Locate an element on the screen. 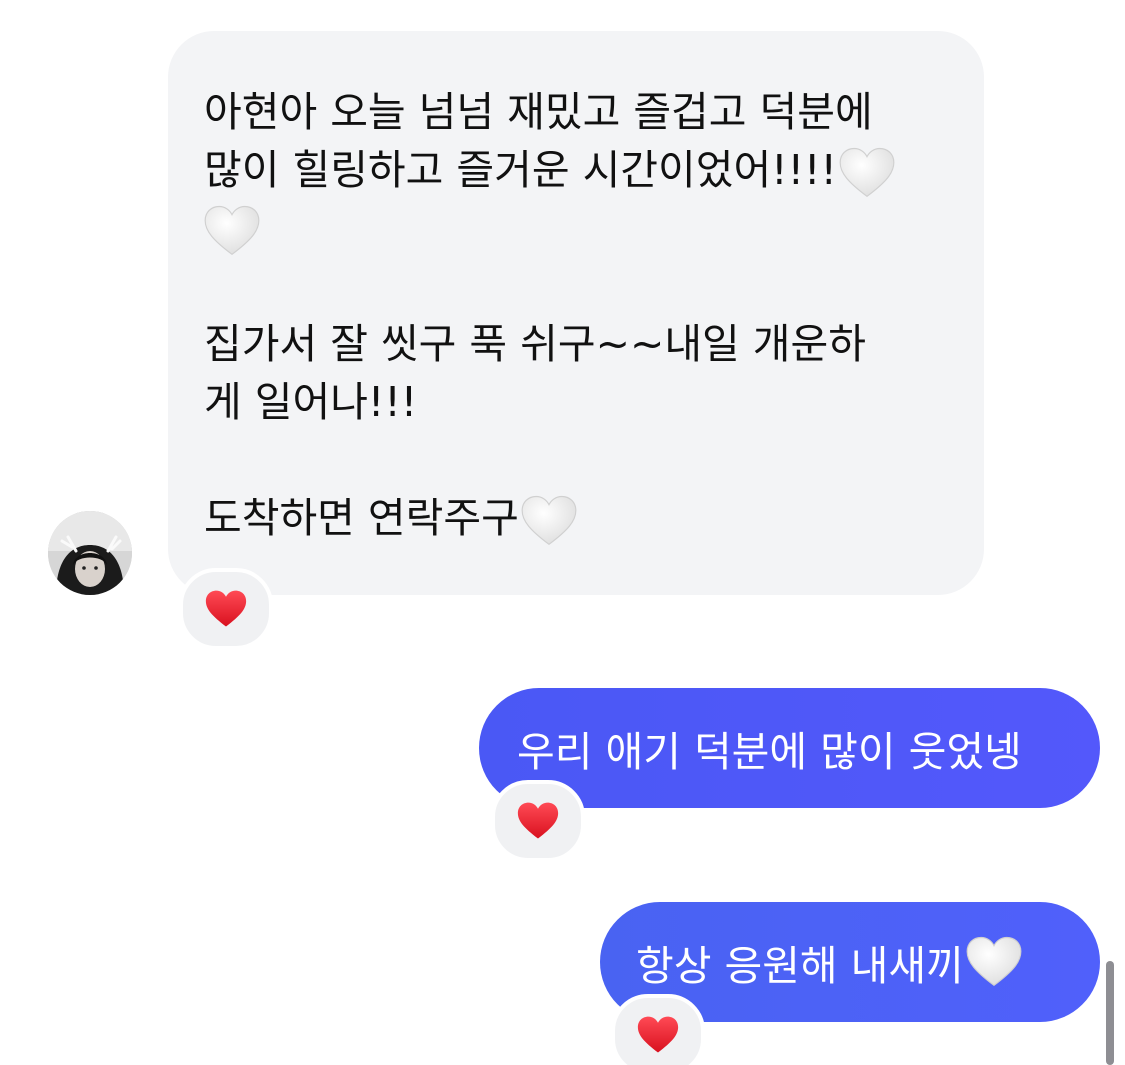 This screenshot has width=1125, height=1065. avatar-photo is located at coordinates (90, 553).